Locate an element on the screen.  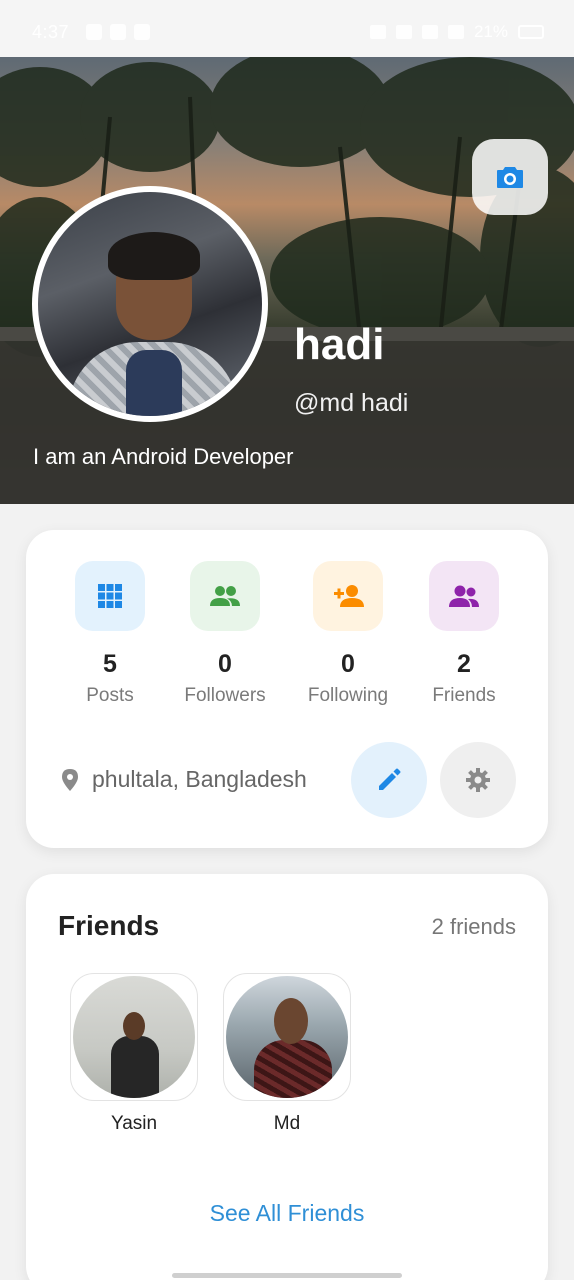
pencil-icon is located at coordinates (390, 779).